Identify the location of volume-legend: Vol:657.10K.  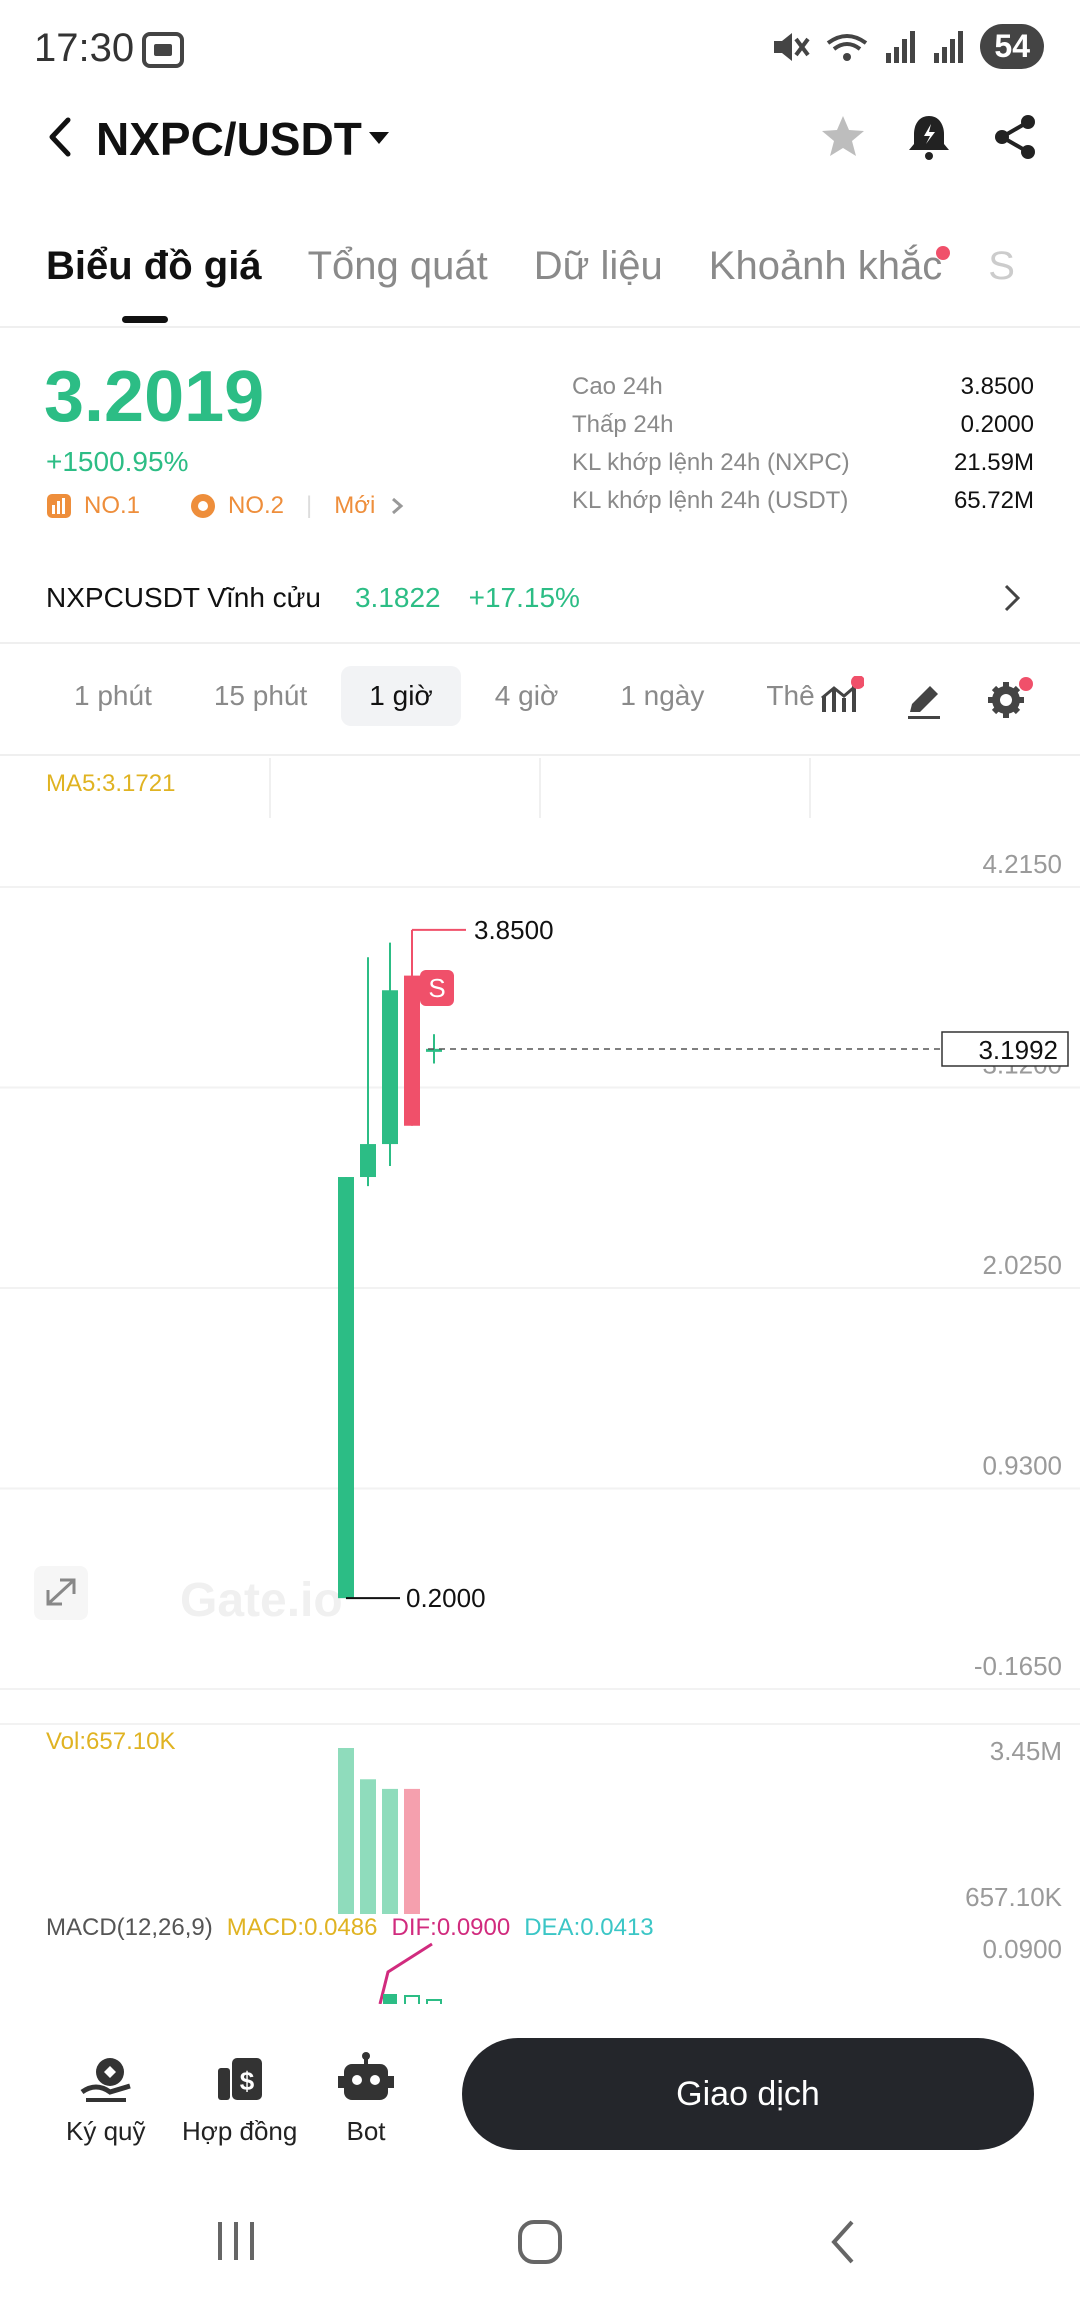
(111, 1741).